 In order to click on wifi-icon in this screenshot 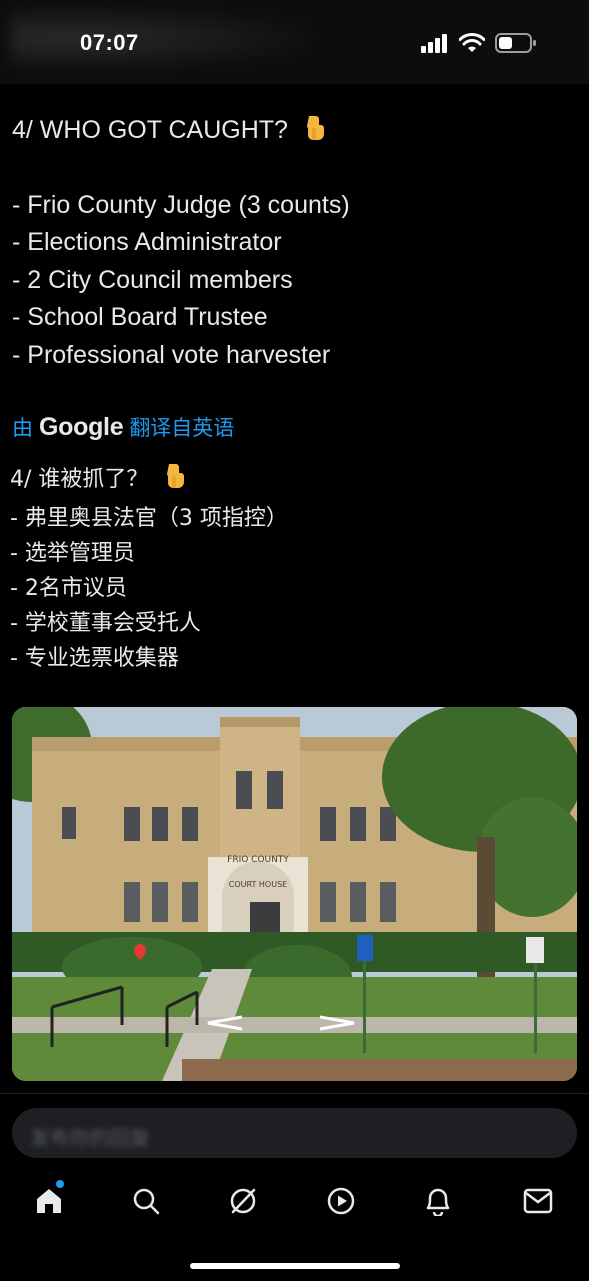, I will do `click(472, 42)`.